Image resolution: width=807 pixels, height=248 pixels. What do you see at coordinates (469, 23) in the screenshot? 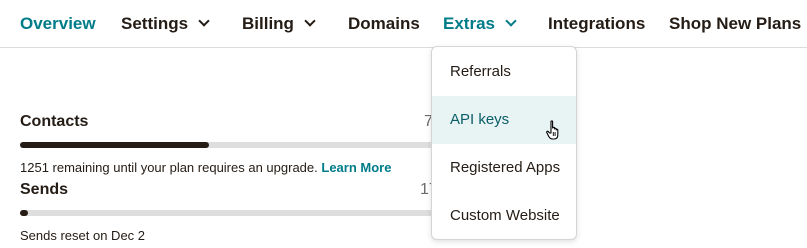
I see `nav-tab-label: Extras` at bounding box center [469, 23].